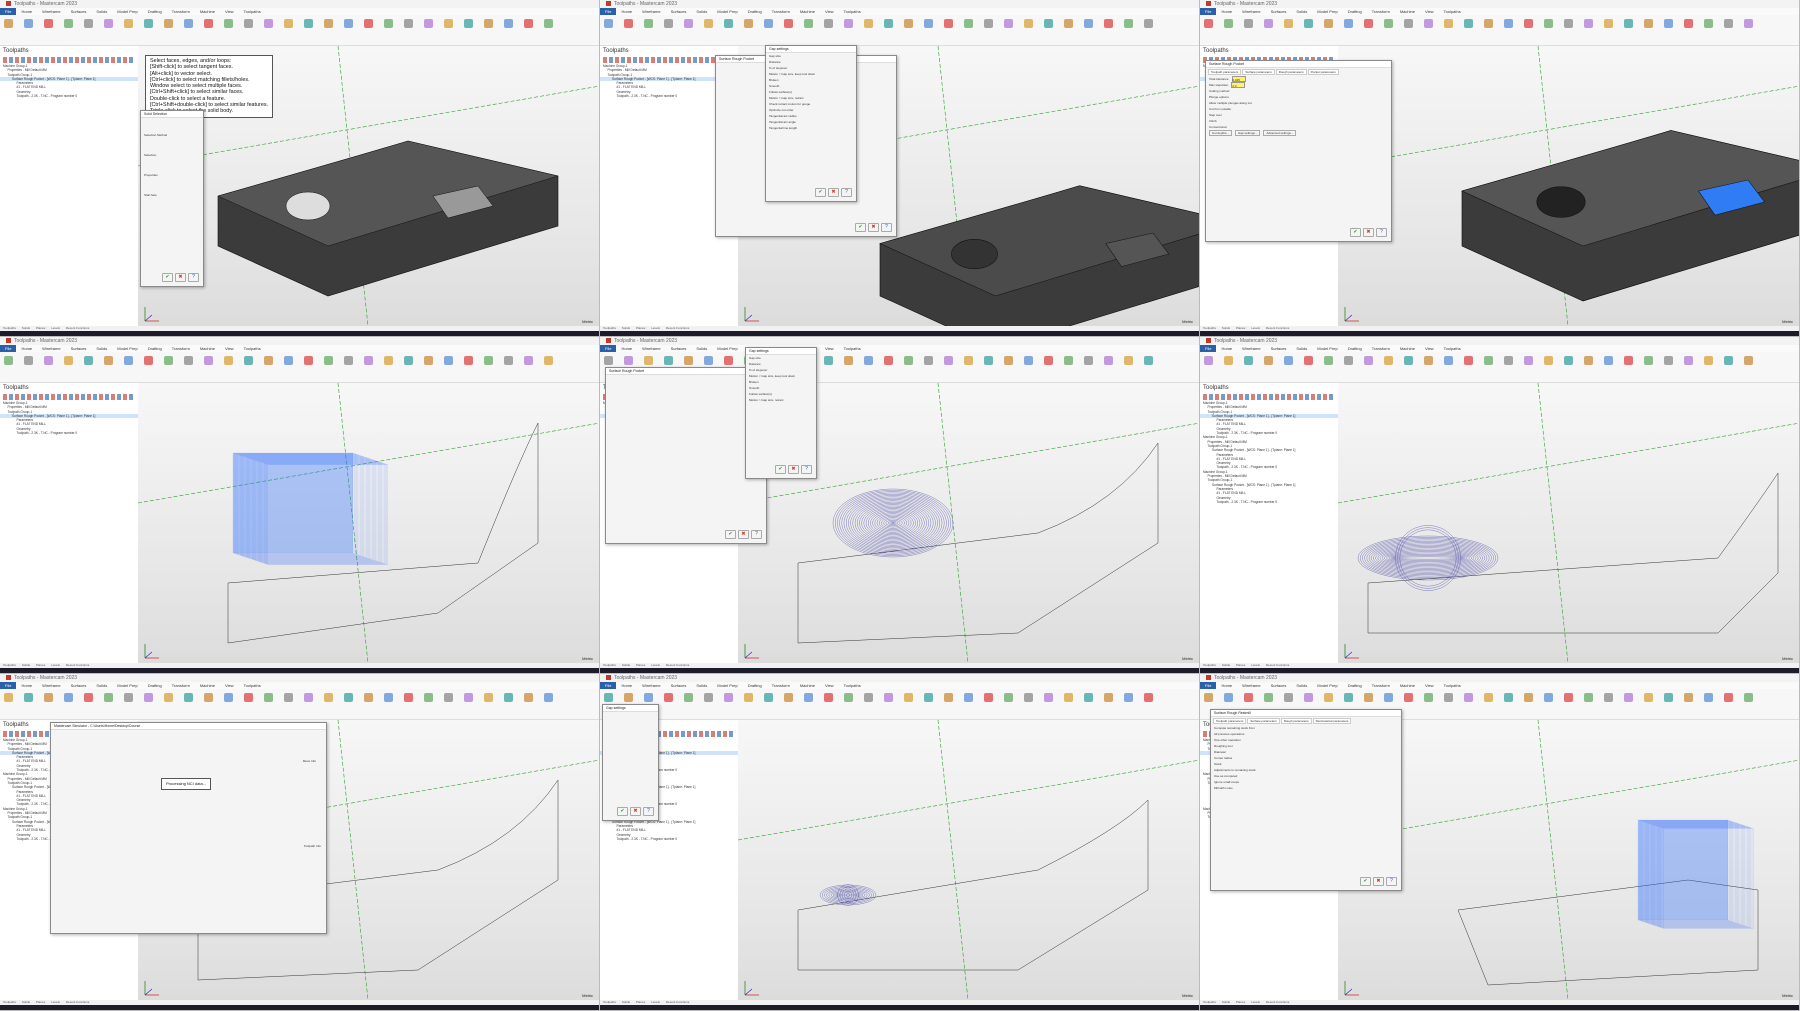 The width and height of the screenshot is (1800, 1011). What do you see at coordinates (781, 685) in the screenshot?
I see `ribbon-tab: Transform` at bounding box center [781, 685].